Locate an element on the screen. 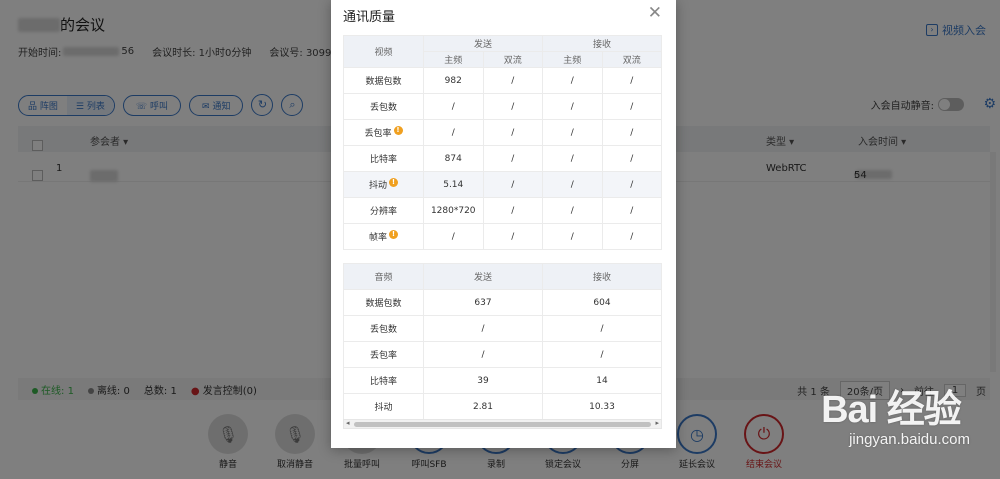  video-stat-row: 抖动! 5.14// / is located at coordinates (502, 184).